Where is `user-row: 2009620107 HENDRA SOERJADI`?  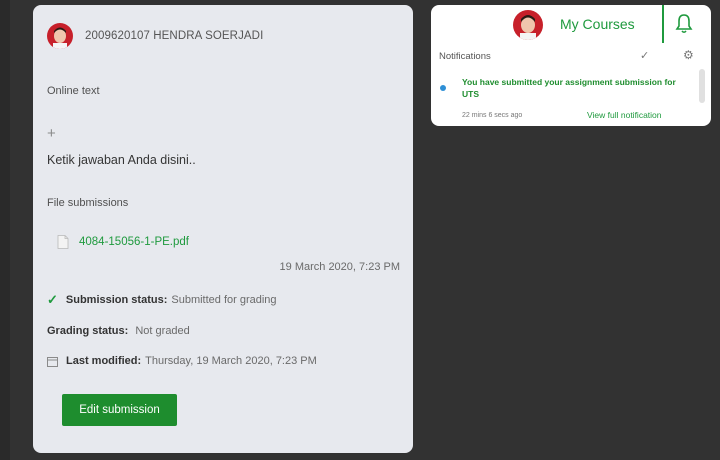 user-row: 2009620107 HENDRA SOERJADI is located at coordinates (155, 36).